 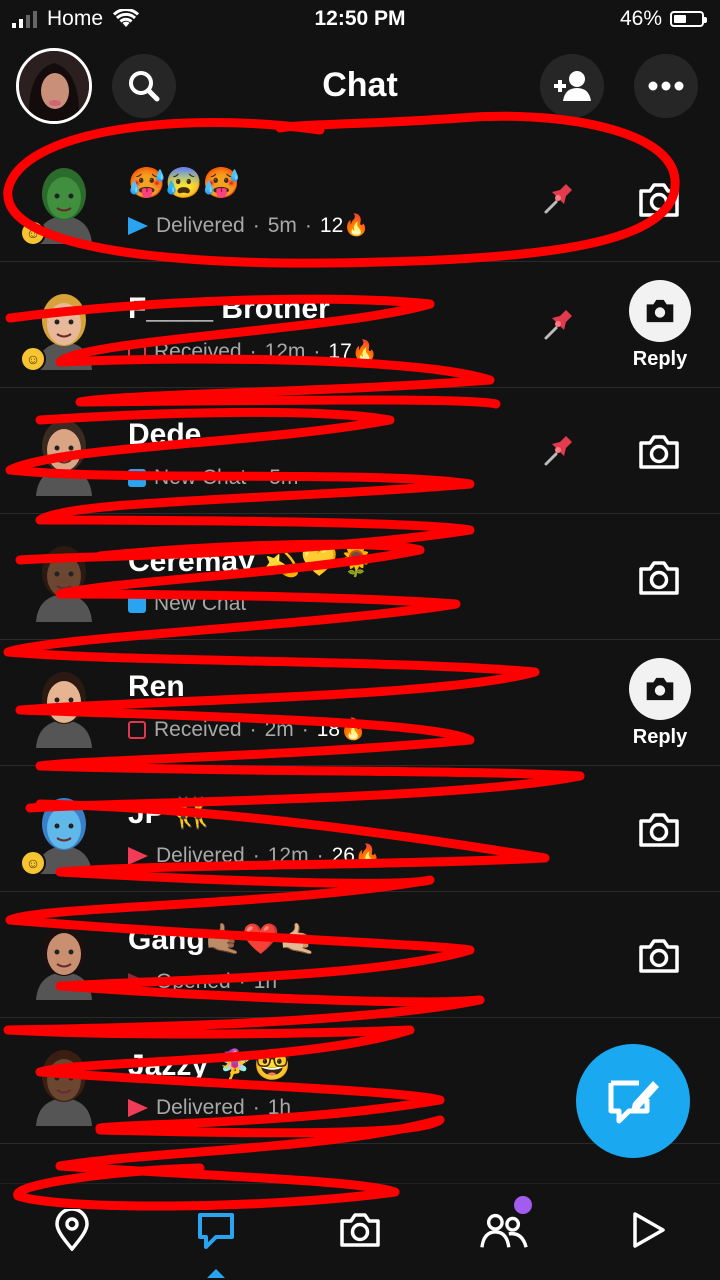 I want to click on chat-icon, so click(x=216, y=1231).